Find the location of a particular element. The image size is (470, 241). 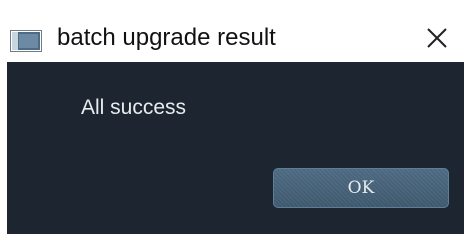

window-top-border is located at coordinates (235, 1).